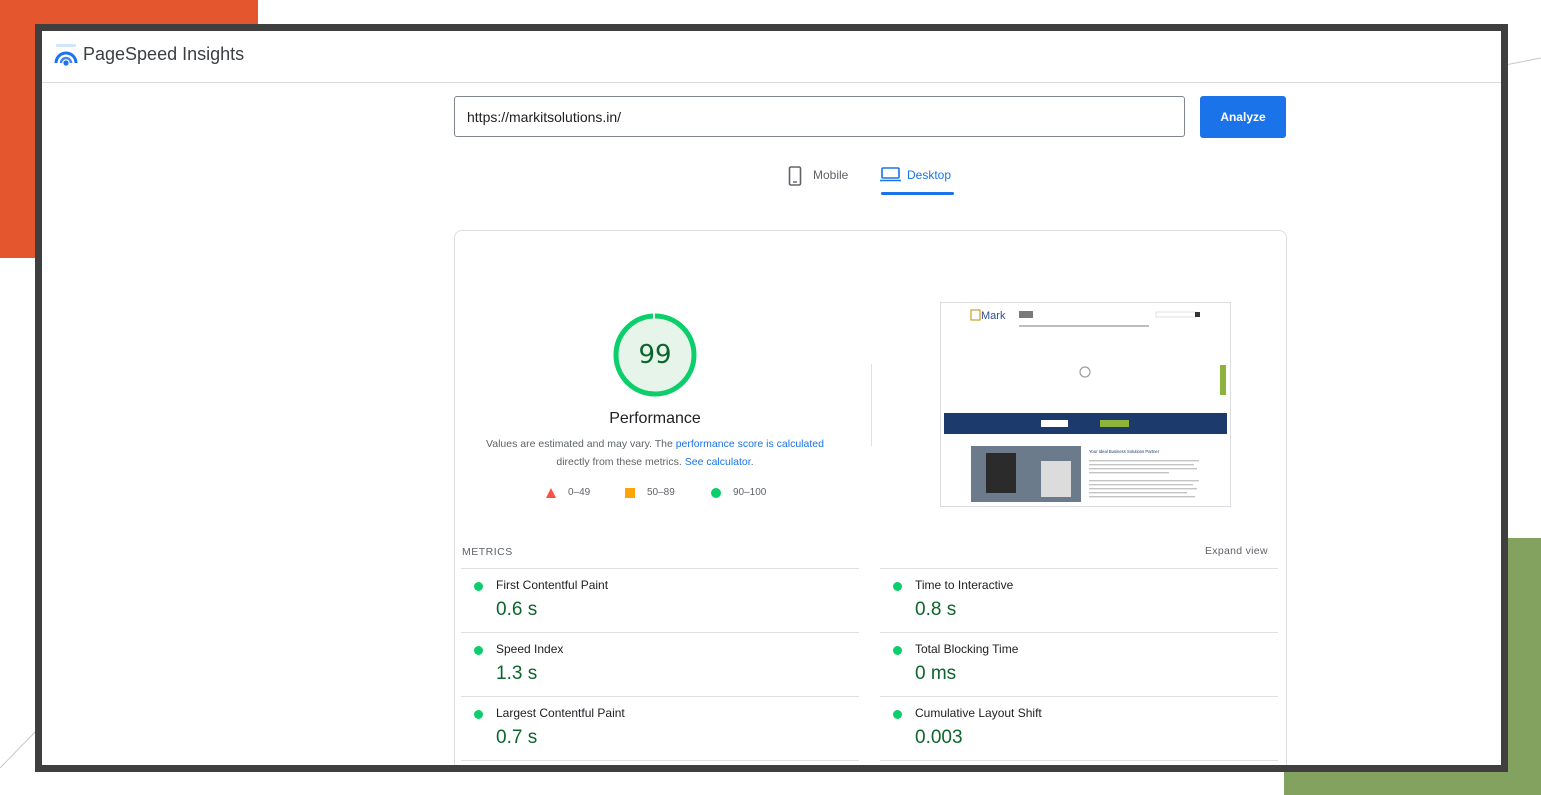 This screenshot has width=1541, height=795. Describe the element at coordinates (660, 728) in the screenshot. I see `metric-largest-contentful-paint: Largest Contentful Paint 0.7 s` at that location.